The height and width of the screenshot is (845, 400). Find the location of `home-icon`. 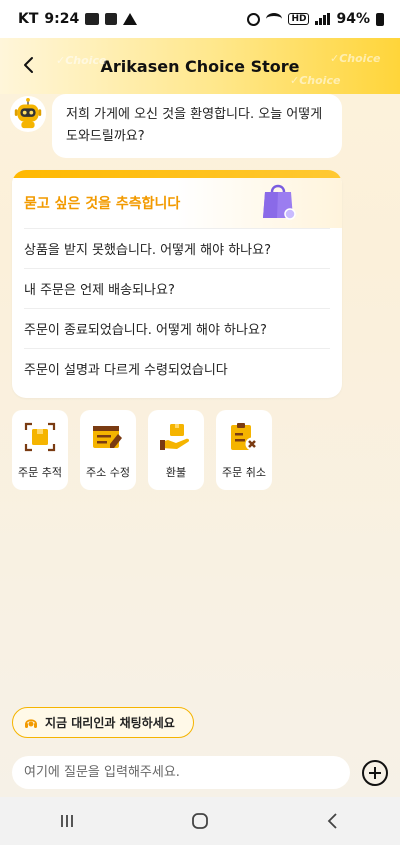

home-icon is located at coordinates (200, 821).